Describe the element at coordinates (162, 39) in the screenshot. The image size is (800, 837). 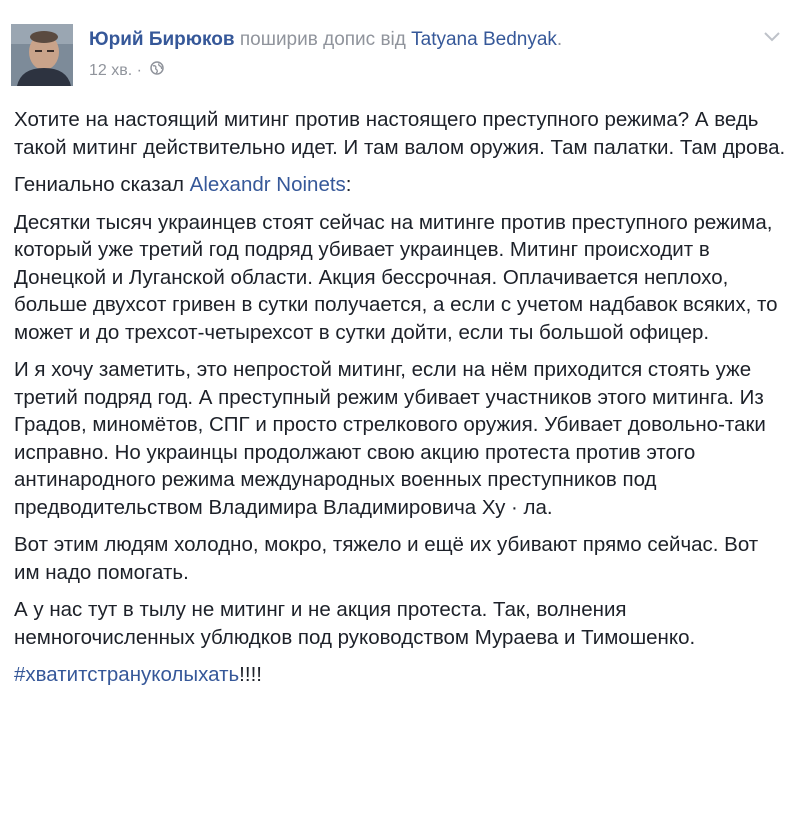
I see `author-name-link: Юрий Бирюков` at that location.